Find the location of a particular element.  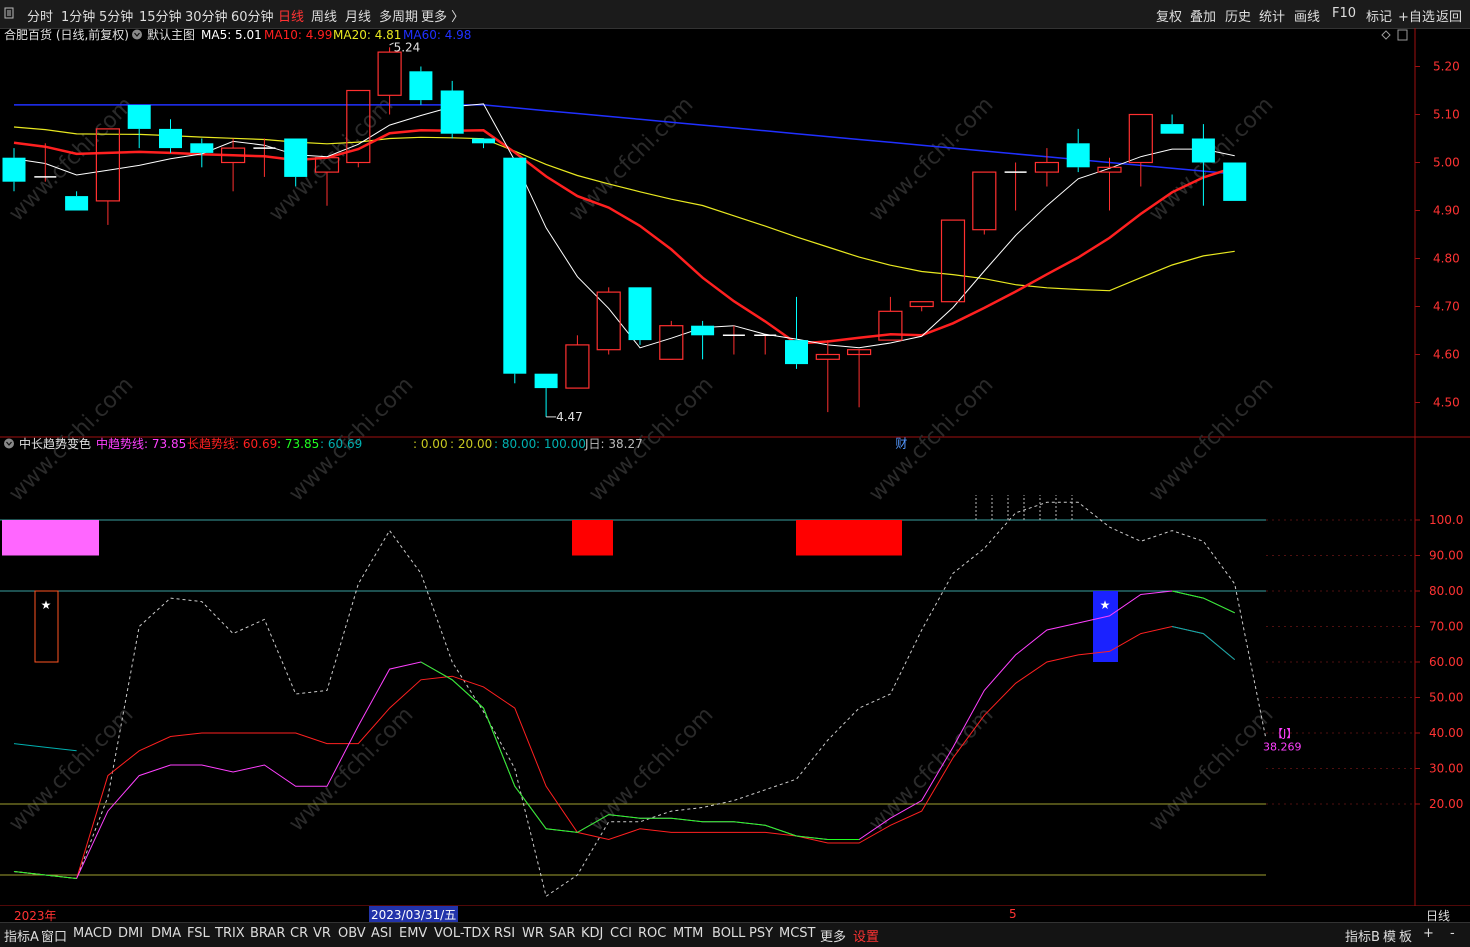

indicator-tab-14: RSI is located at coordinates (504, 933).